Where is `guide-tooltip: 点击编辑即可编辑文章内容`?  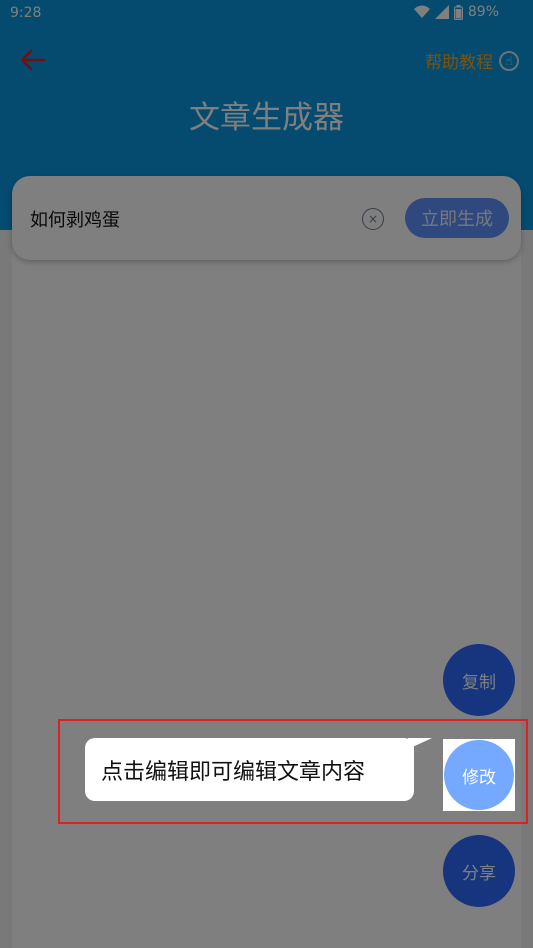
guide-tooltip: 点击编辑即可编辑文章内容 is located at coordinates (249, 769).